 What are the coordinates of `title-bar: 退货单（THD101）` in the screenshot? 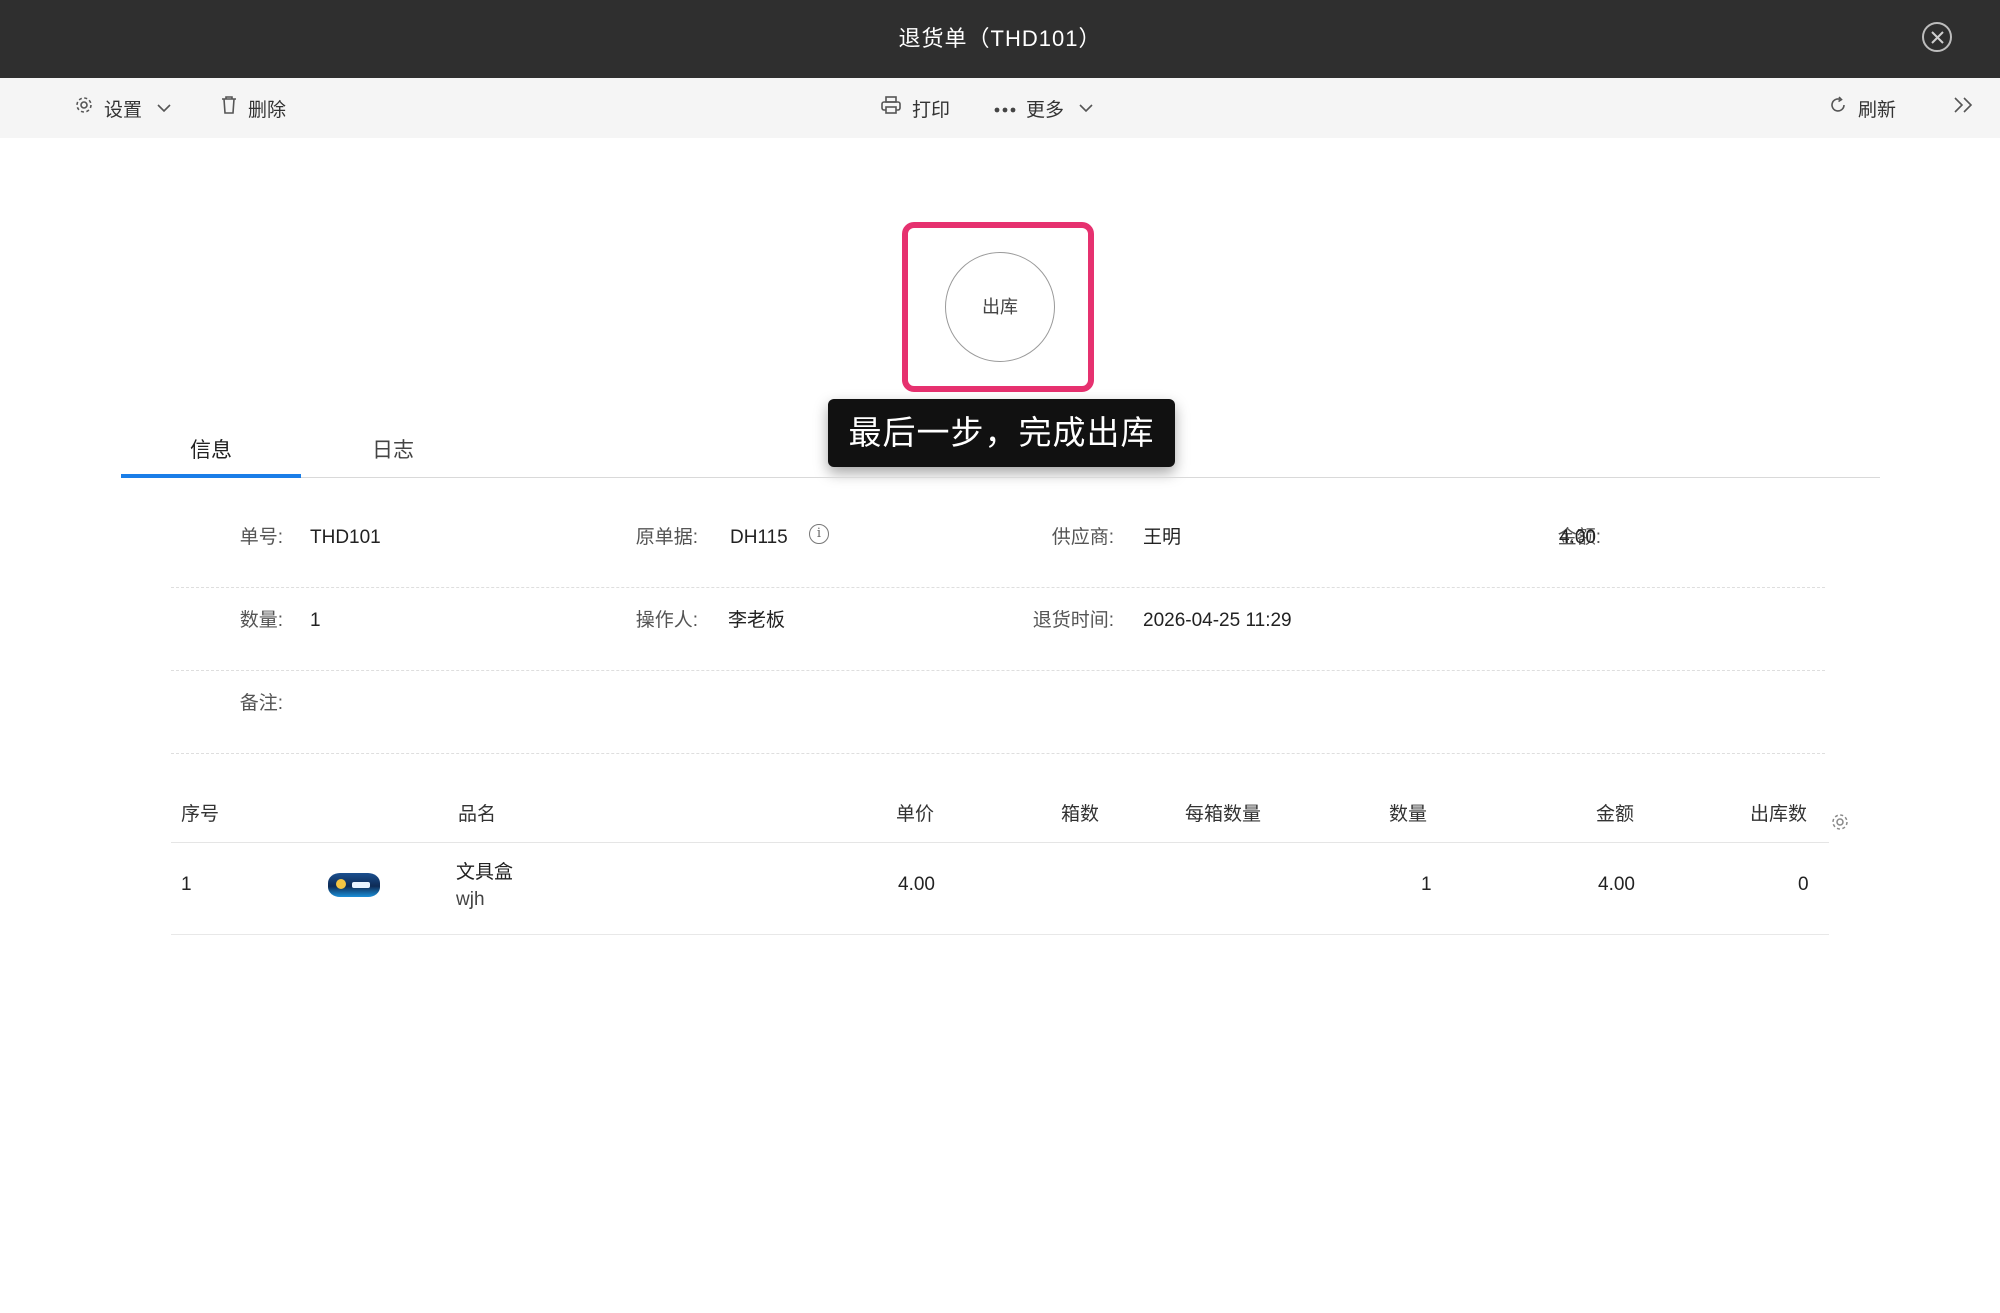 It's located at (1000, 39).